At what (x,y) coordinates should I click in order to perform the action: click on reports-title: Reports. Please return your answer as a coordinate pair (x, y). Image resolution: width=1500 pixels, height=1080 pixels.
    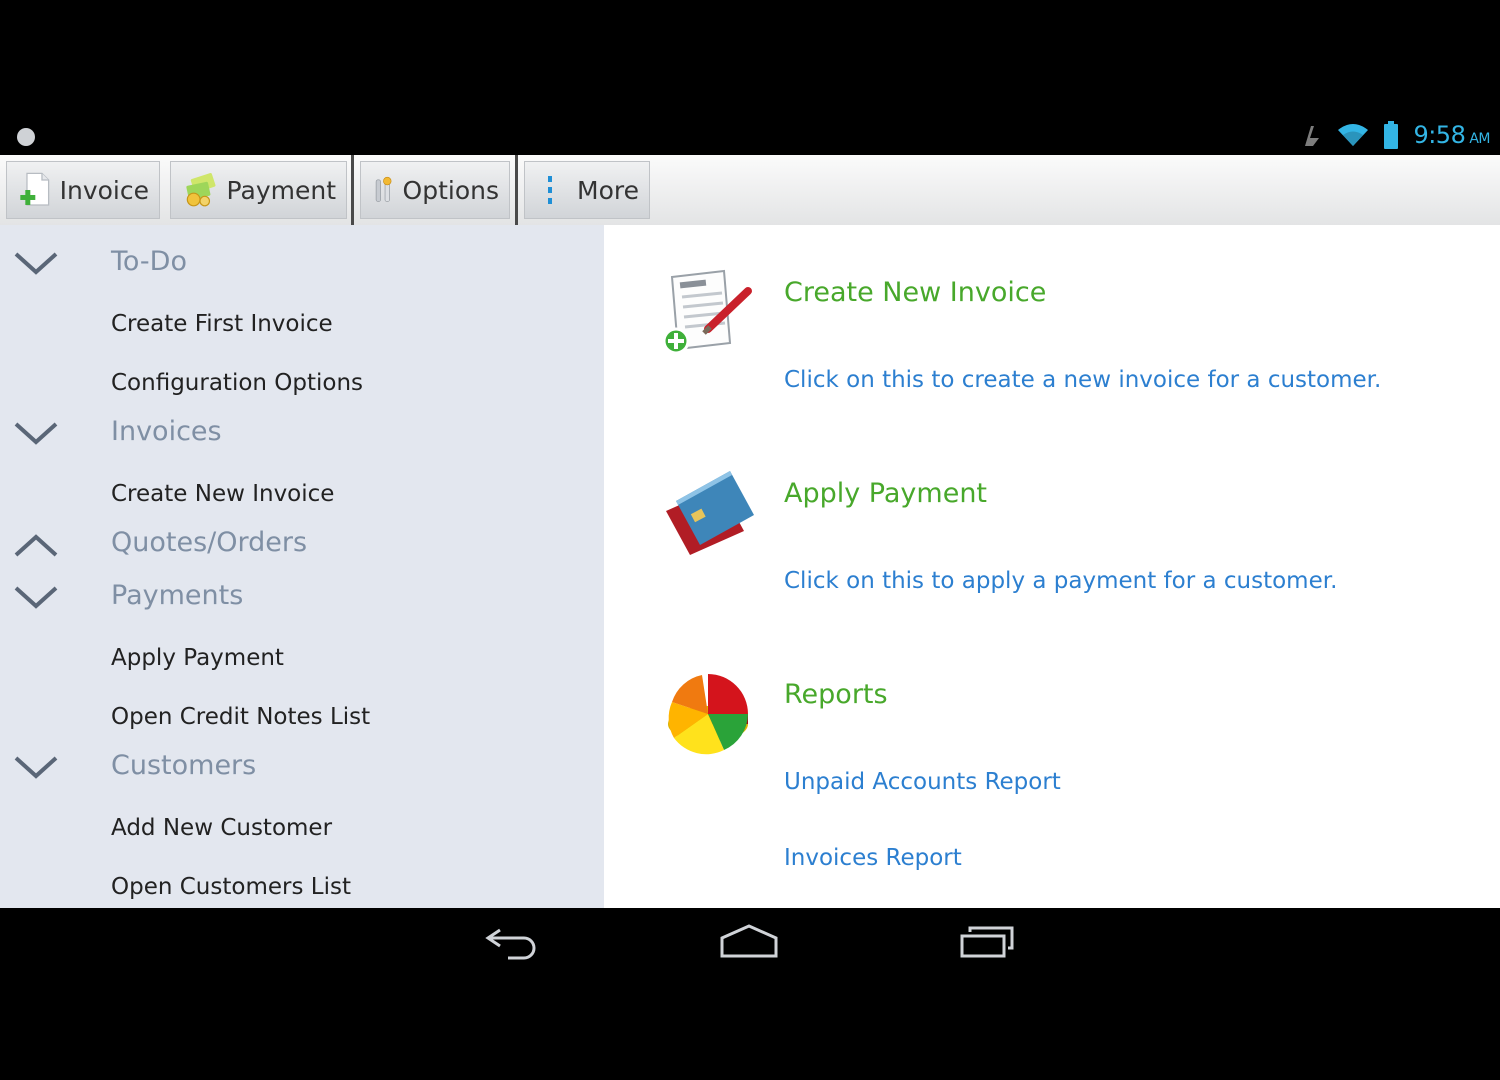
    Looking at the image, I should click on (836, 694).